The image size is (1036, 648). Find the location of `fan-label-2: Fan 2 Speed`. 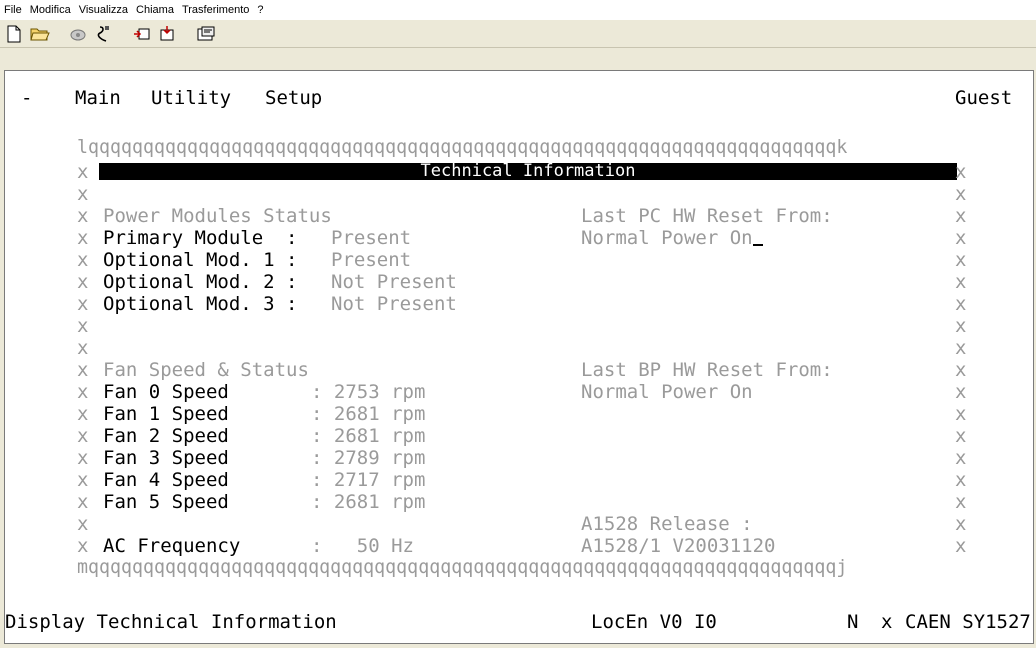

fan-label-2: Fan 2 Speed is located at coordinates (166, 436).